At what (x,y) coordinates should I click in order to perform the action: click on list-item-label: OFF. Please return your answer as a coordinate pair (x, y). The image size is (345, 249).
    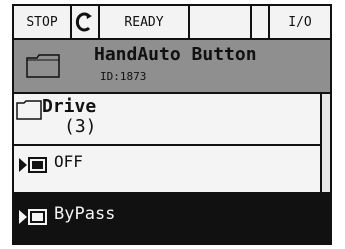
    Looking at the image, I should click on (68, 161).